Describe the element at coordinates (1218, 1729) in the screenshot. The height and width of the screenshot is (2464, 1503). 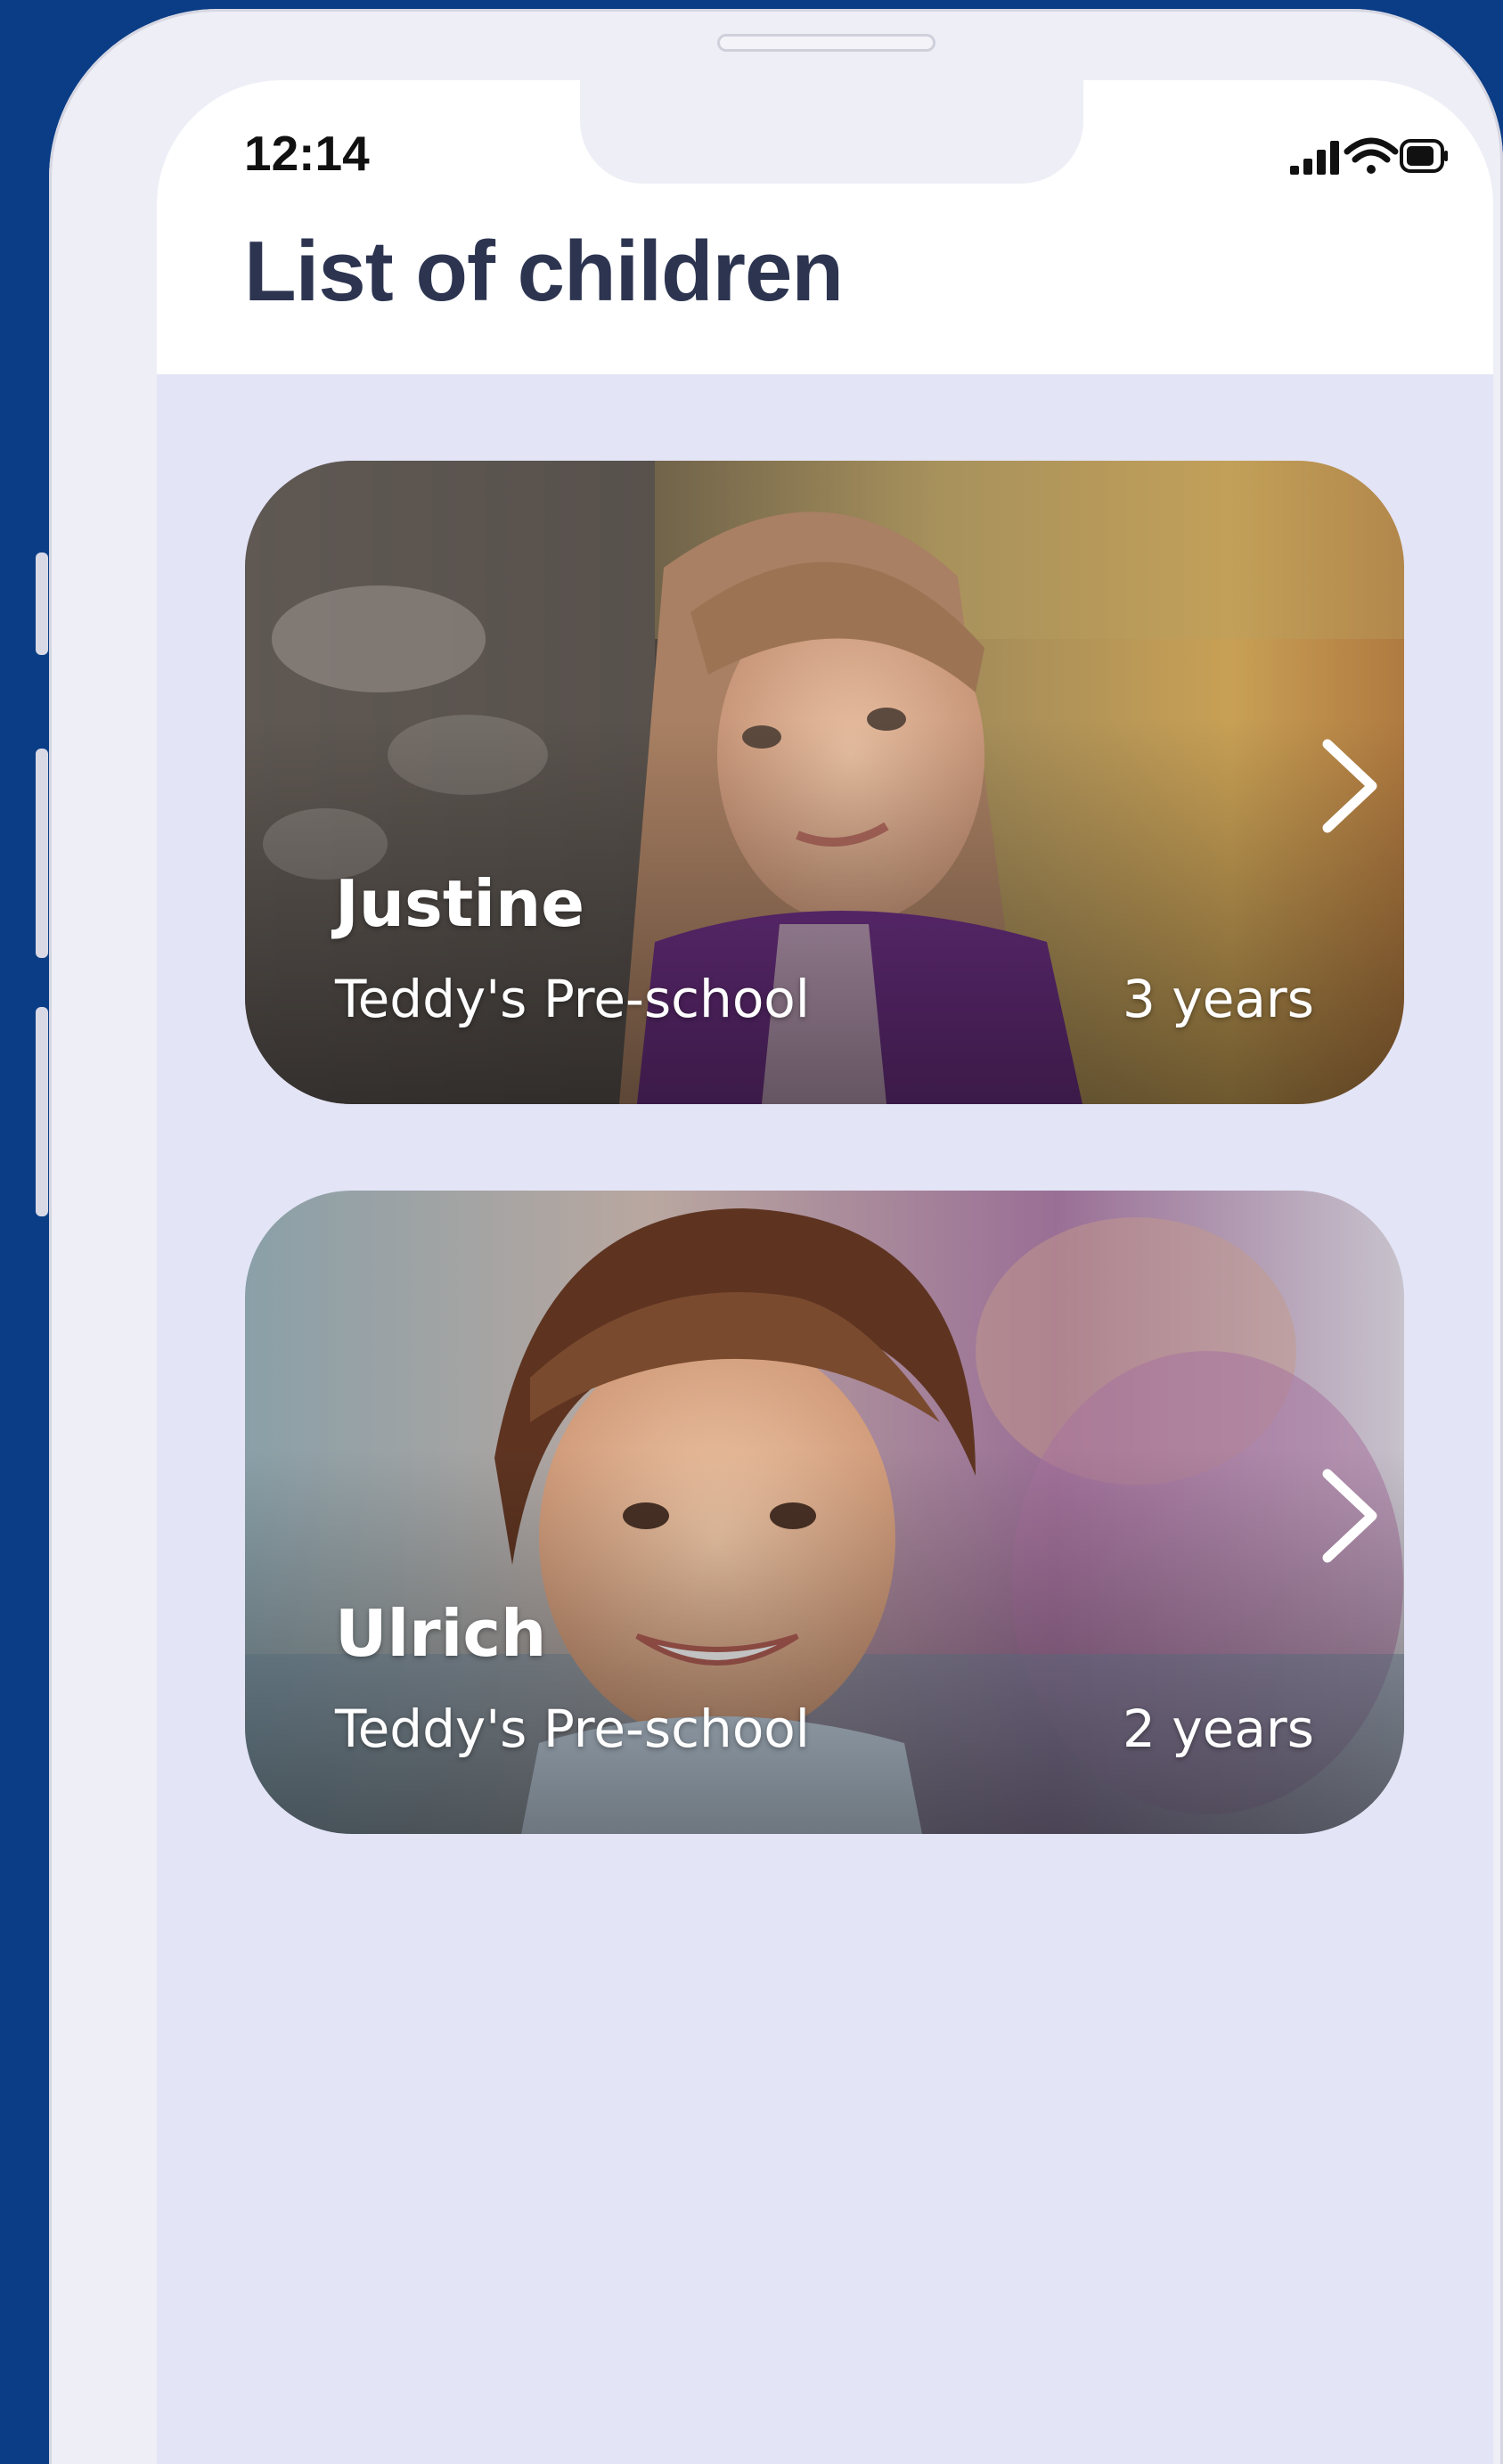
I see `child-age: 2 years` at that location.